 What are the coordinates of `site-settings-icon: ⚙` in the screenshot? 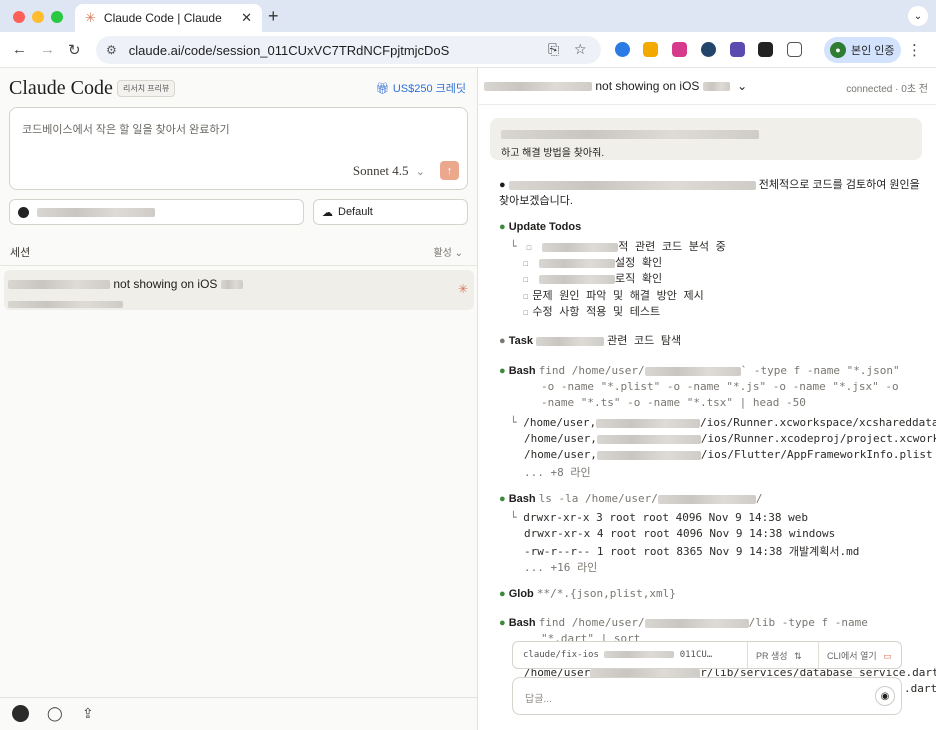 It's located at (111, 50).